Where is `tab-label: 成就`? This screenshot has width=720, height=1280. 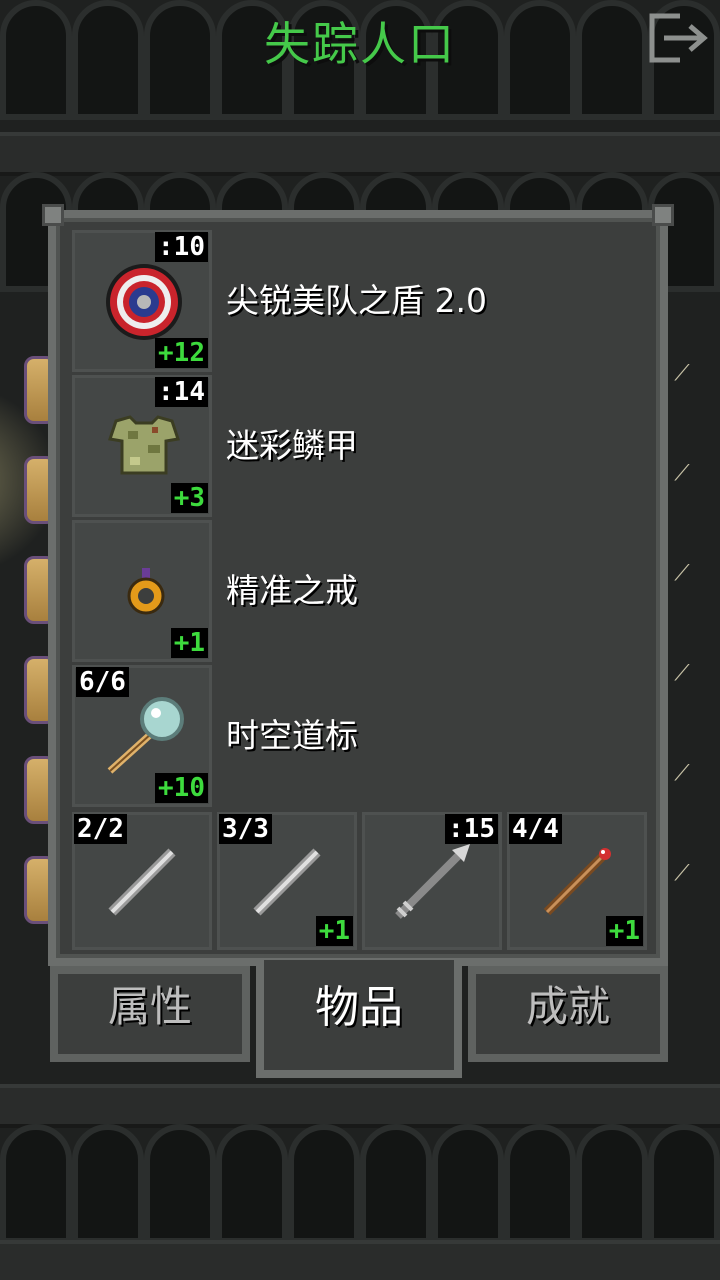
tab-label: 成就 is located at coordinates (567, 1006).